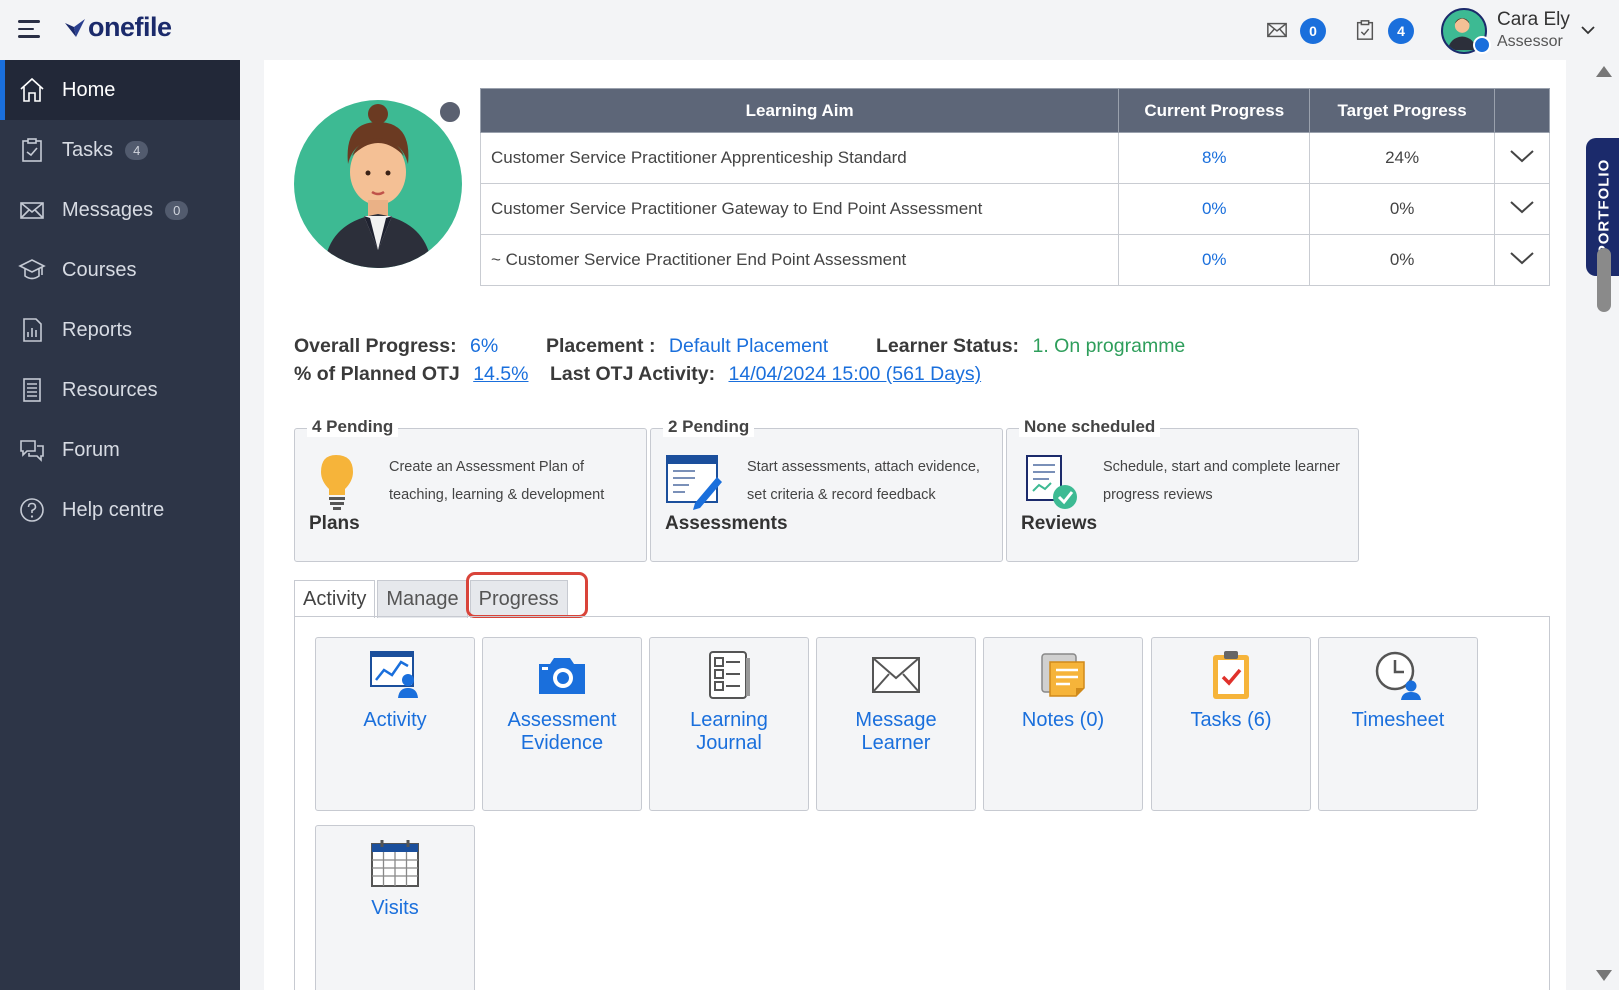 This screenshot has width=1619, height=990. What do you see at coordinates (32, 510) in the screenshot?
I see `help-icon` at bounding box center [32, 510].